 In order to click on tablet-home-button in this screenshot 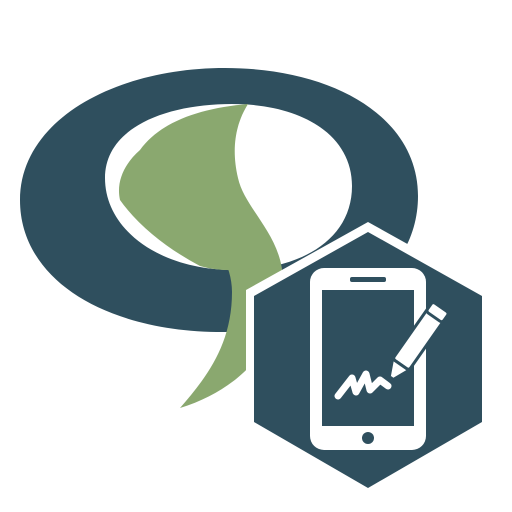, I will do `click(368, 438)`.